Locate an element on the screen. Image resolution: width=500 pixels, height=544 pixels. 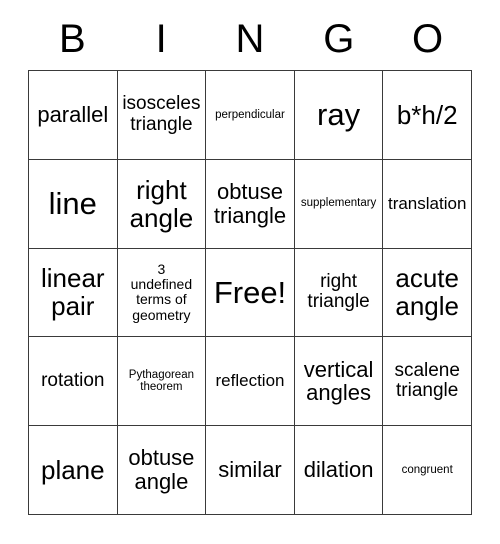
bingo-cell-g1: ray is located at coordinates (339, 115).